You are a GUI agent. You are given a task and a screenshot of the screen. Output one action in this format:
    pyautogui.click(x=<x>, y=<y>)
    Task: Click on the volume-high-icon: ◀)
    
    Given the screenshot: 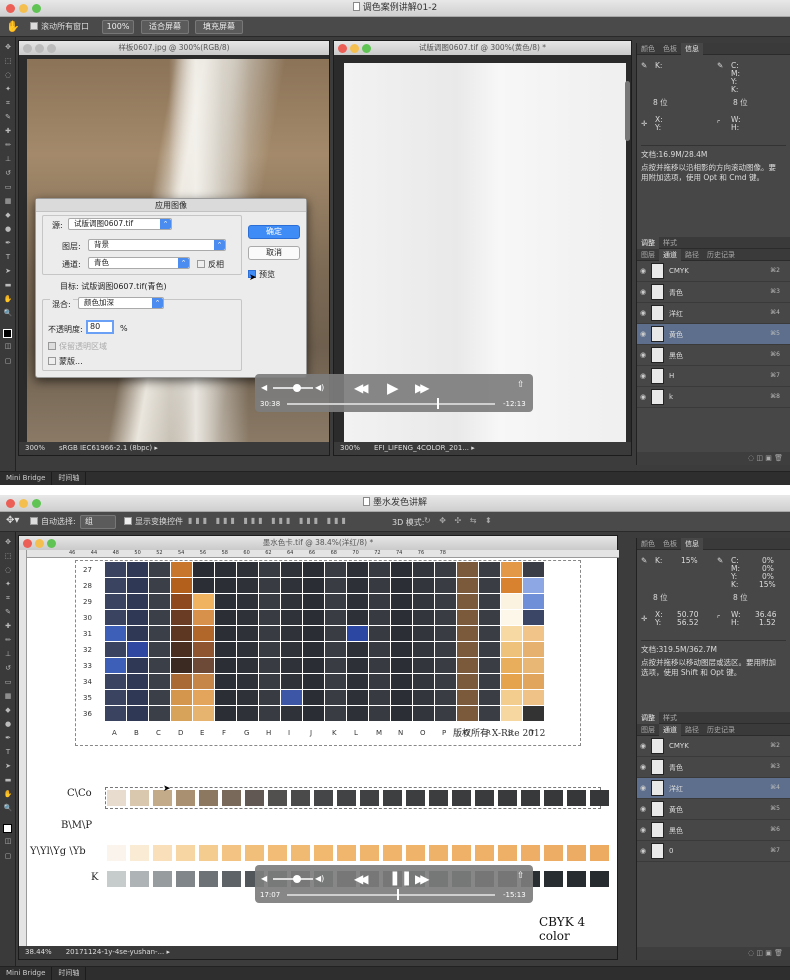 What is the action you would take?
    pyautogui.click(x=319, y=387)
    